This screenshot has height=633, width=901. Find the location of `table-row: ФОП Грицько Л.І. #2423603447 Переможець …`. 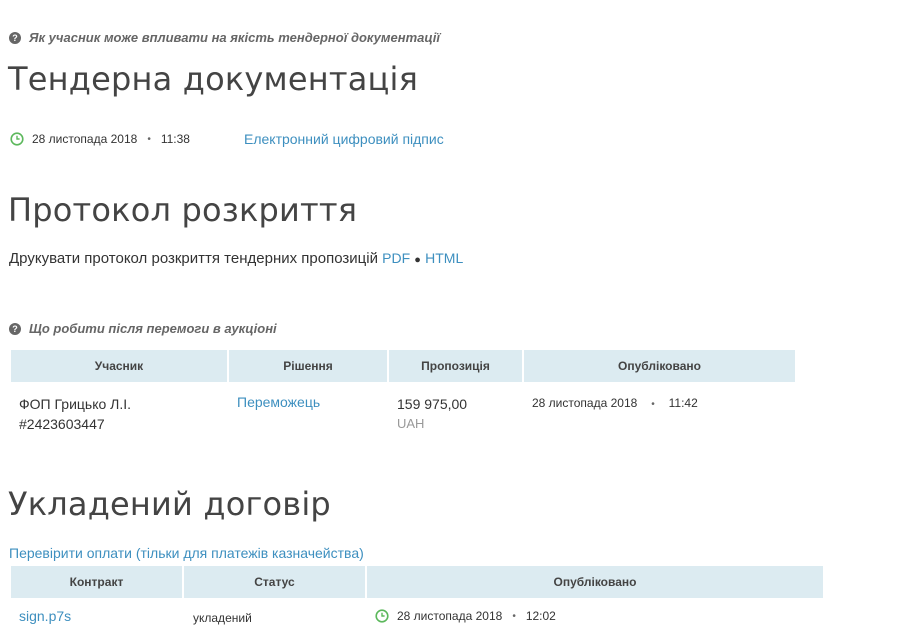

table-row: ФОП Грицько Л.І. #2423603447 Переможець … is located at coordinates (403, 408).